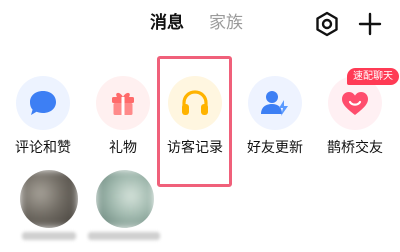 The height and width of the screenshot is (252, 400). Describe the element at coordinates (355, 119) in the screenshot. I see `quick-action-magpie-bridge-dating: 鹊桥交友` at that location.